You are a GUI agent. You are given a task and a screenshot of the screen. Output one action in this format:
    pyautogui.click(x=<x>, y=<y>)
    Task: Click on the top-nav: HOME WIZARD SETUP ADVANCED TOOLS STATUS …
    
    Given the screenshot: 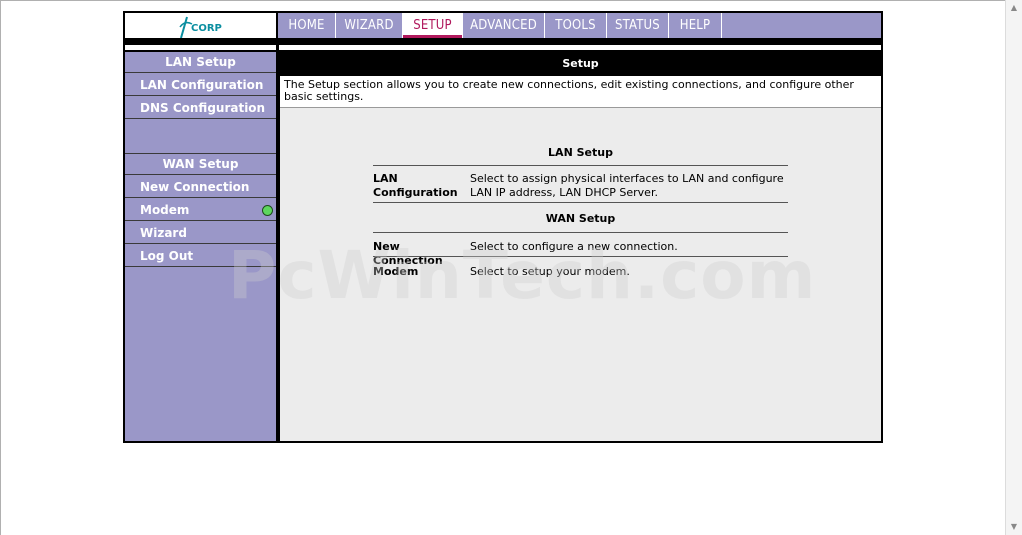 What is the action you would take?
    pyautogui.click(x=579, y=25)
    